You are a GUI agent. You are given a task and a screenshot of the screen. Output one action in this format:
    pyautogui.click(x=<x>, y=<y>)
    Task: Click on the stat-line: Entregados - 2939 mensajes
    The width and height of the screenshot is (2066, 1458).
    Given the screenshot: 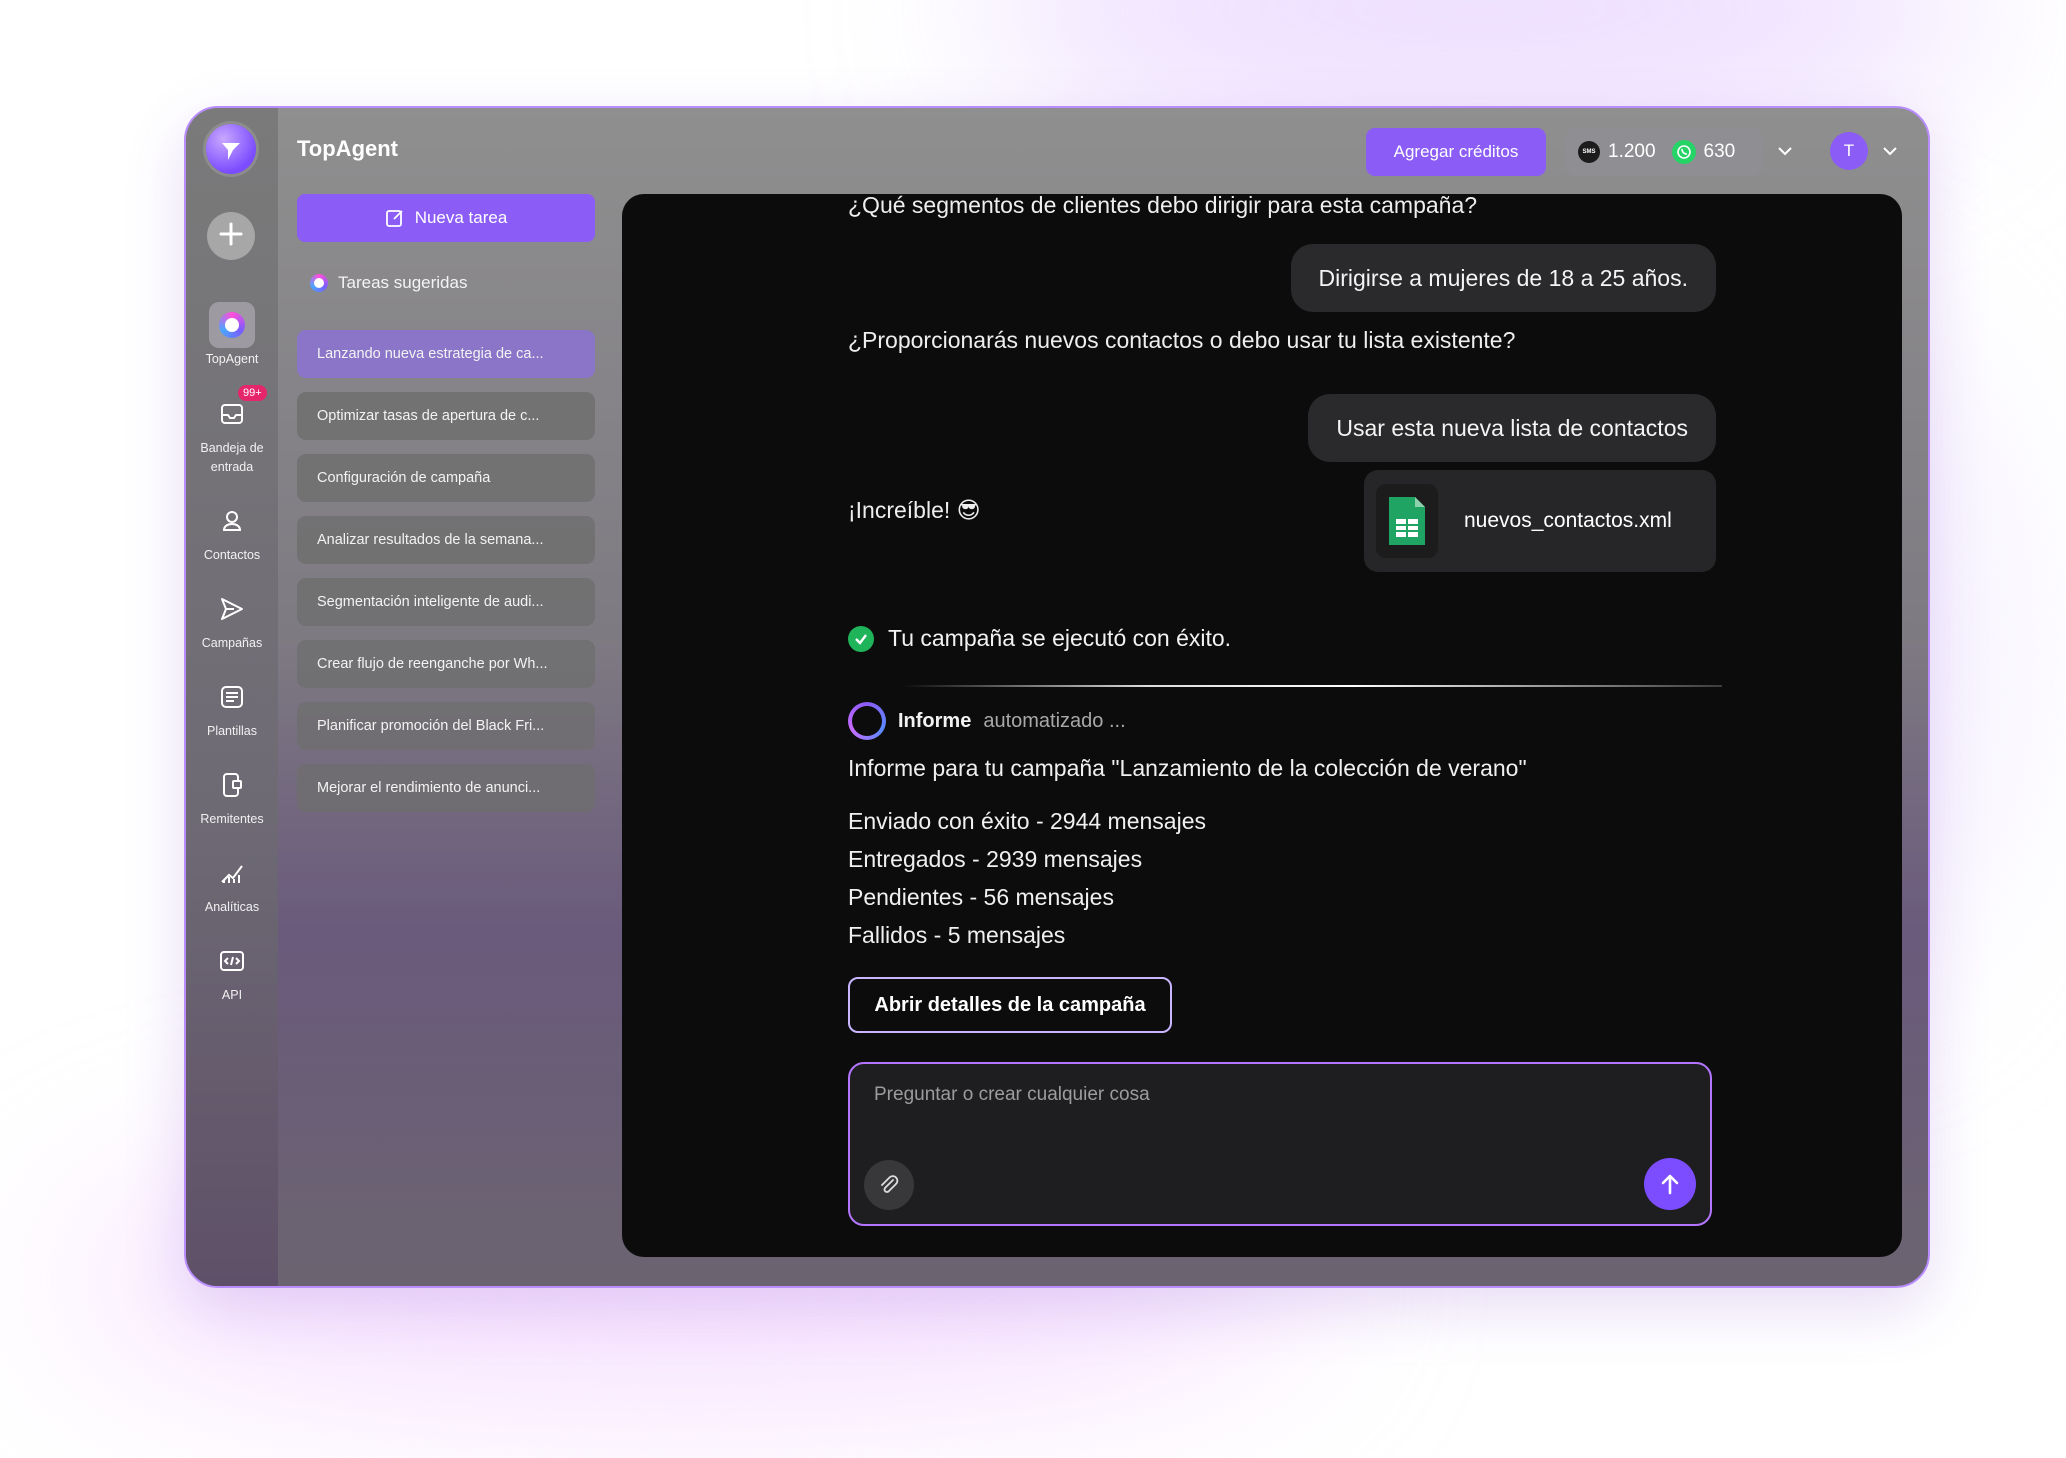 What is the action you would take?
    pyautogui.click(x=995, y=859)
    